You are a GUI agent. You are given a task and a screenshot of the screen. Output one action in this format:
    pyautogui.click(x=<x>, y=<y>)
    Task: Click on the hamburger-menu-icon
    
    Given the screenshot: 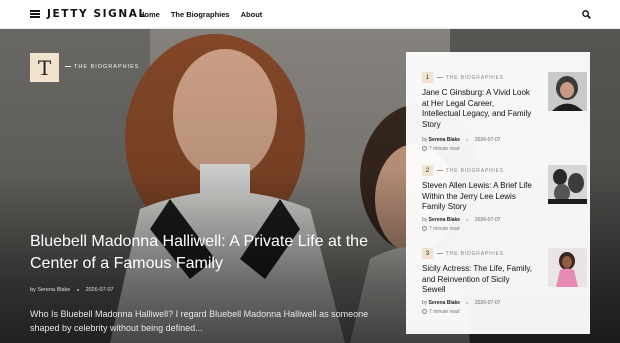 What is the action you would take?
    pyautogui.click(x=35, y=14)
    